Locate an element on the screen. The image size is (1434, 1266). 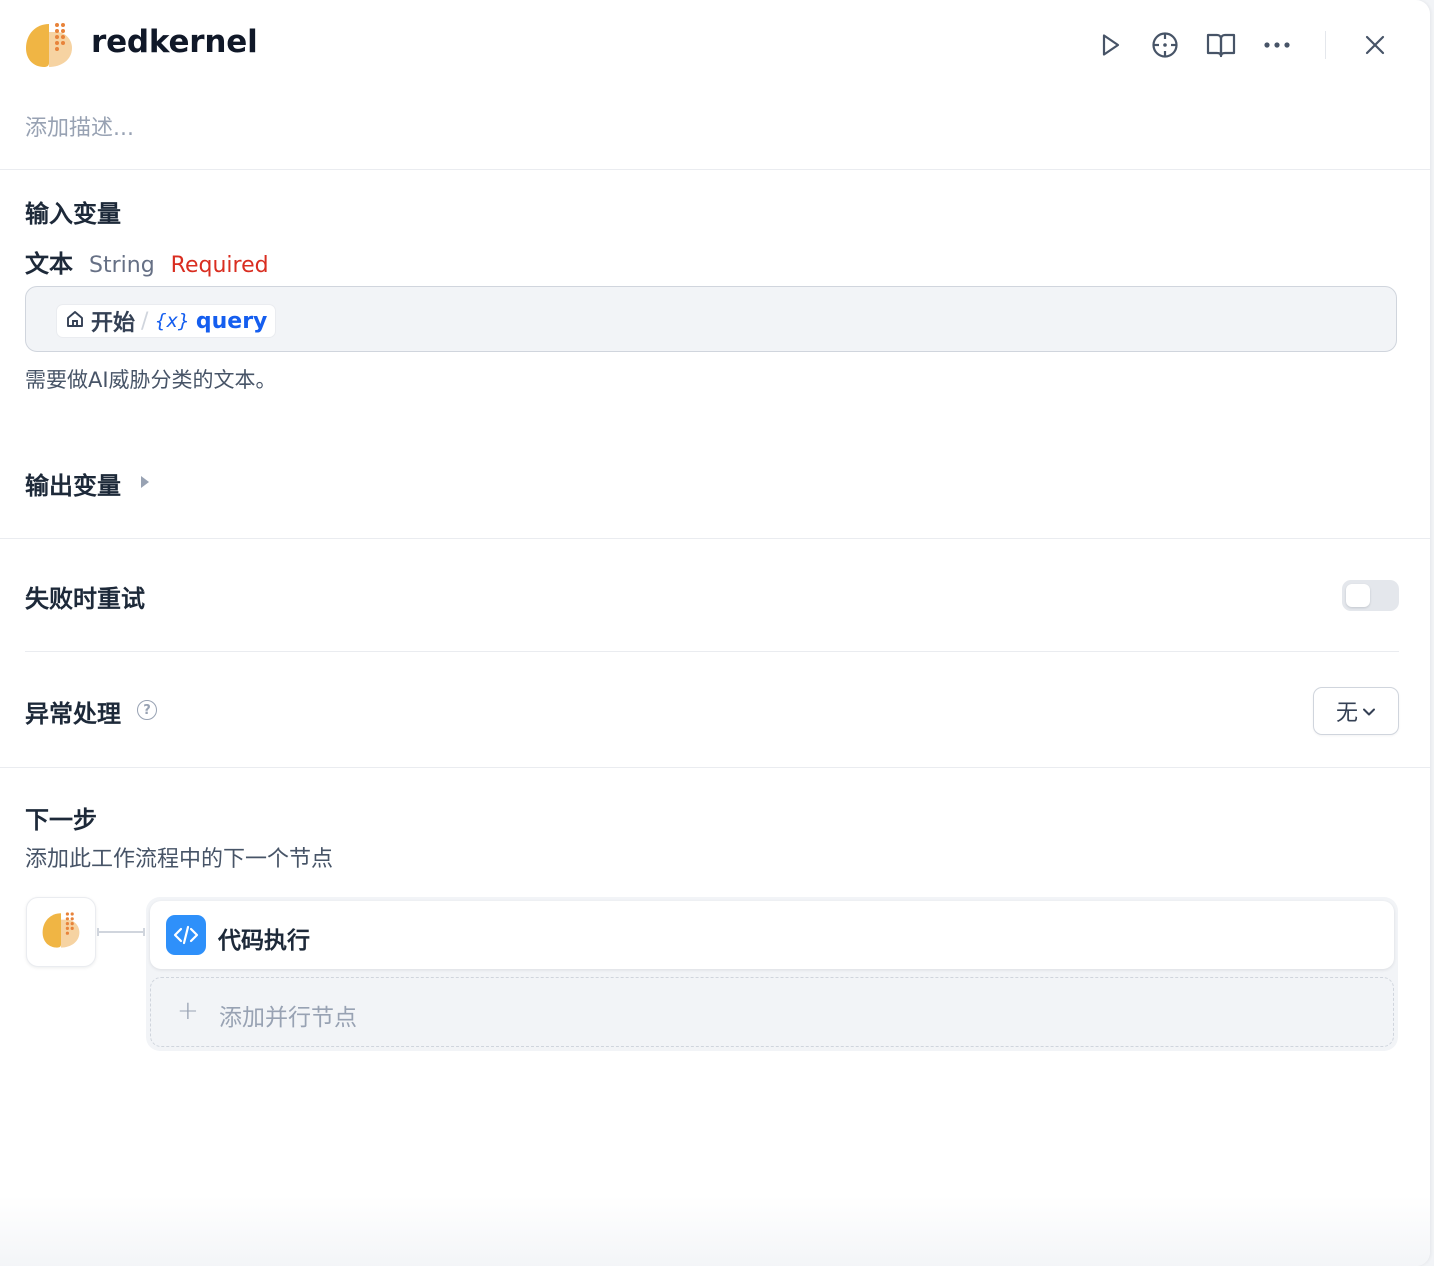
current-node is located at coordinates (61, 932).